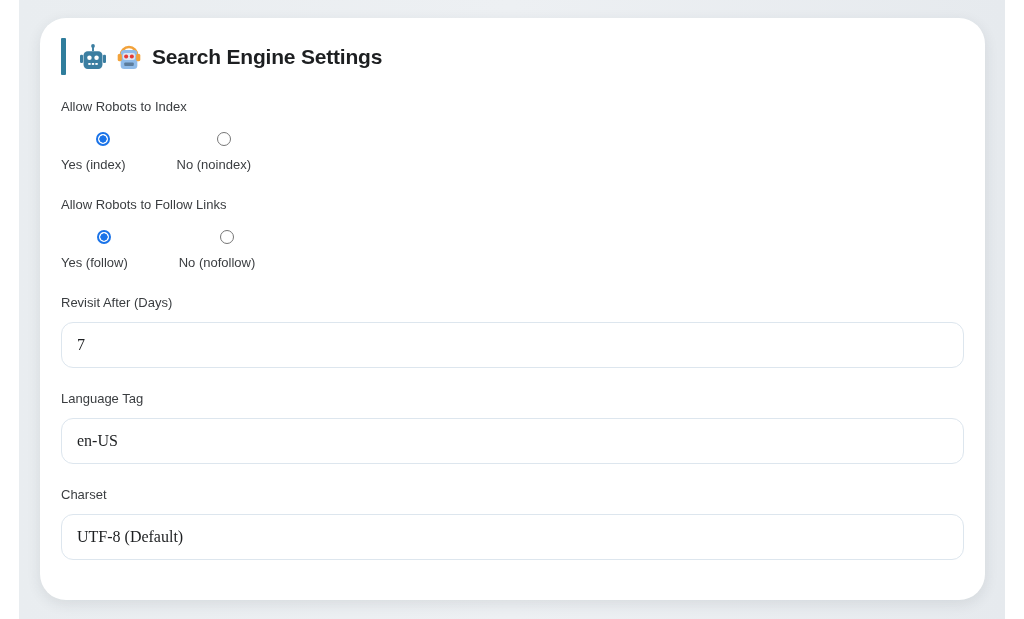  Describe the element at coordinates (512, 345) in the screenshot. I see `text-field: 7` at that location.